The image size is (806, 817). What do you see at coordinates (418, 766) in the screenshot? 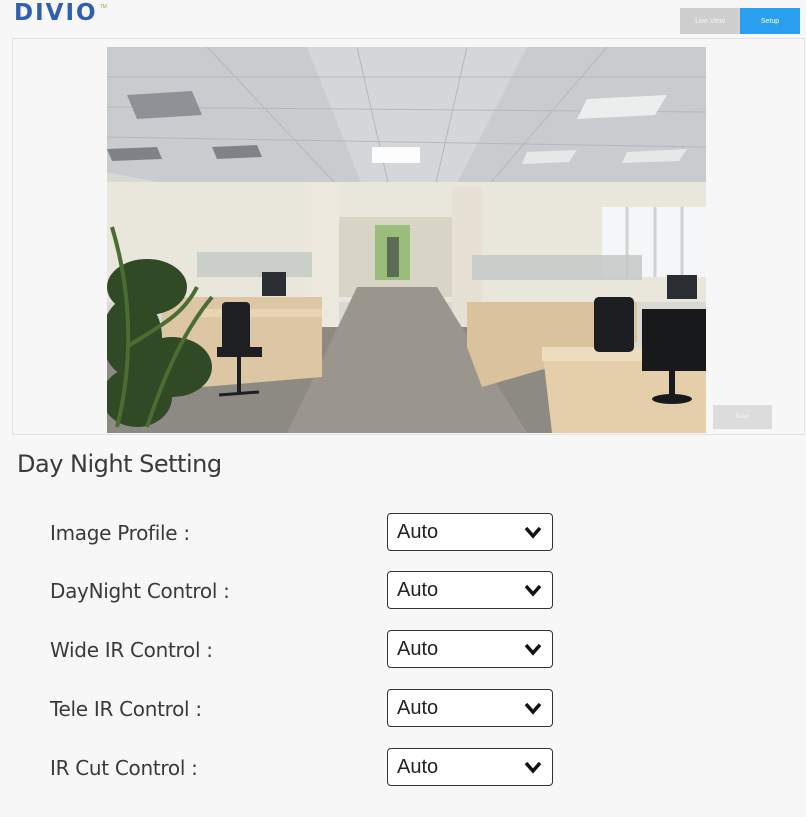
I see `ir-cut-control-value: Auto` at bounding box center [418, 766].